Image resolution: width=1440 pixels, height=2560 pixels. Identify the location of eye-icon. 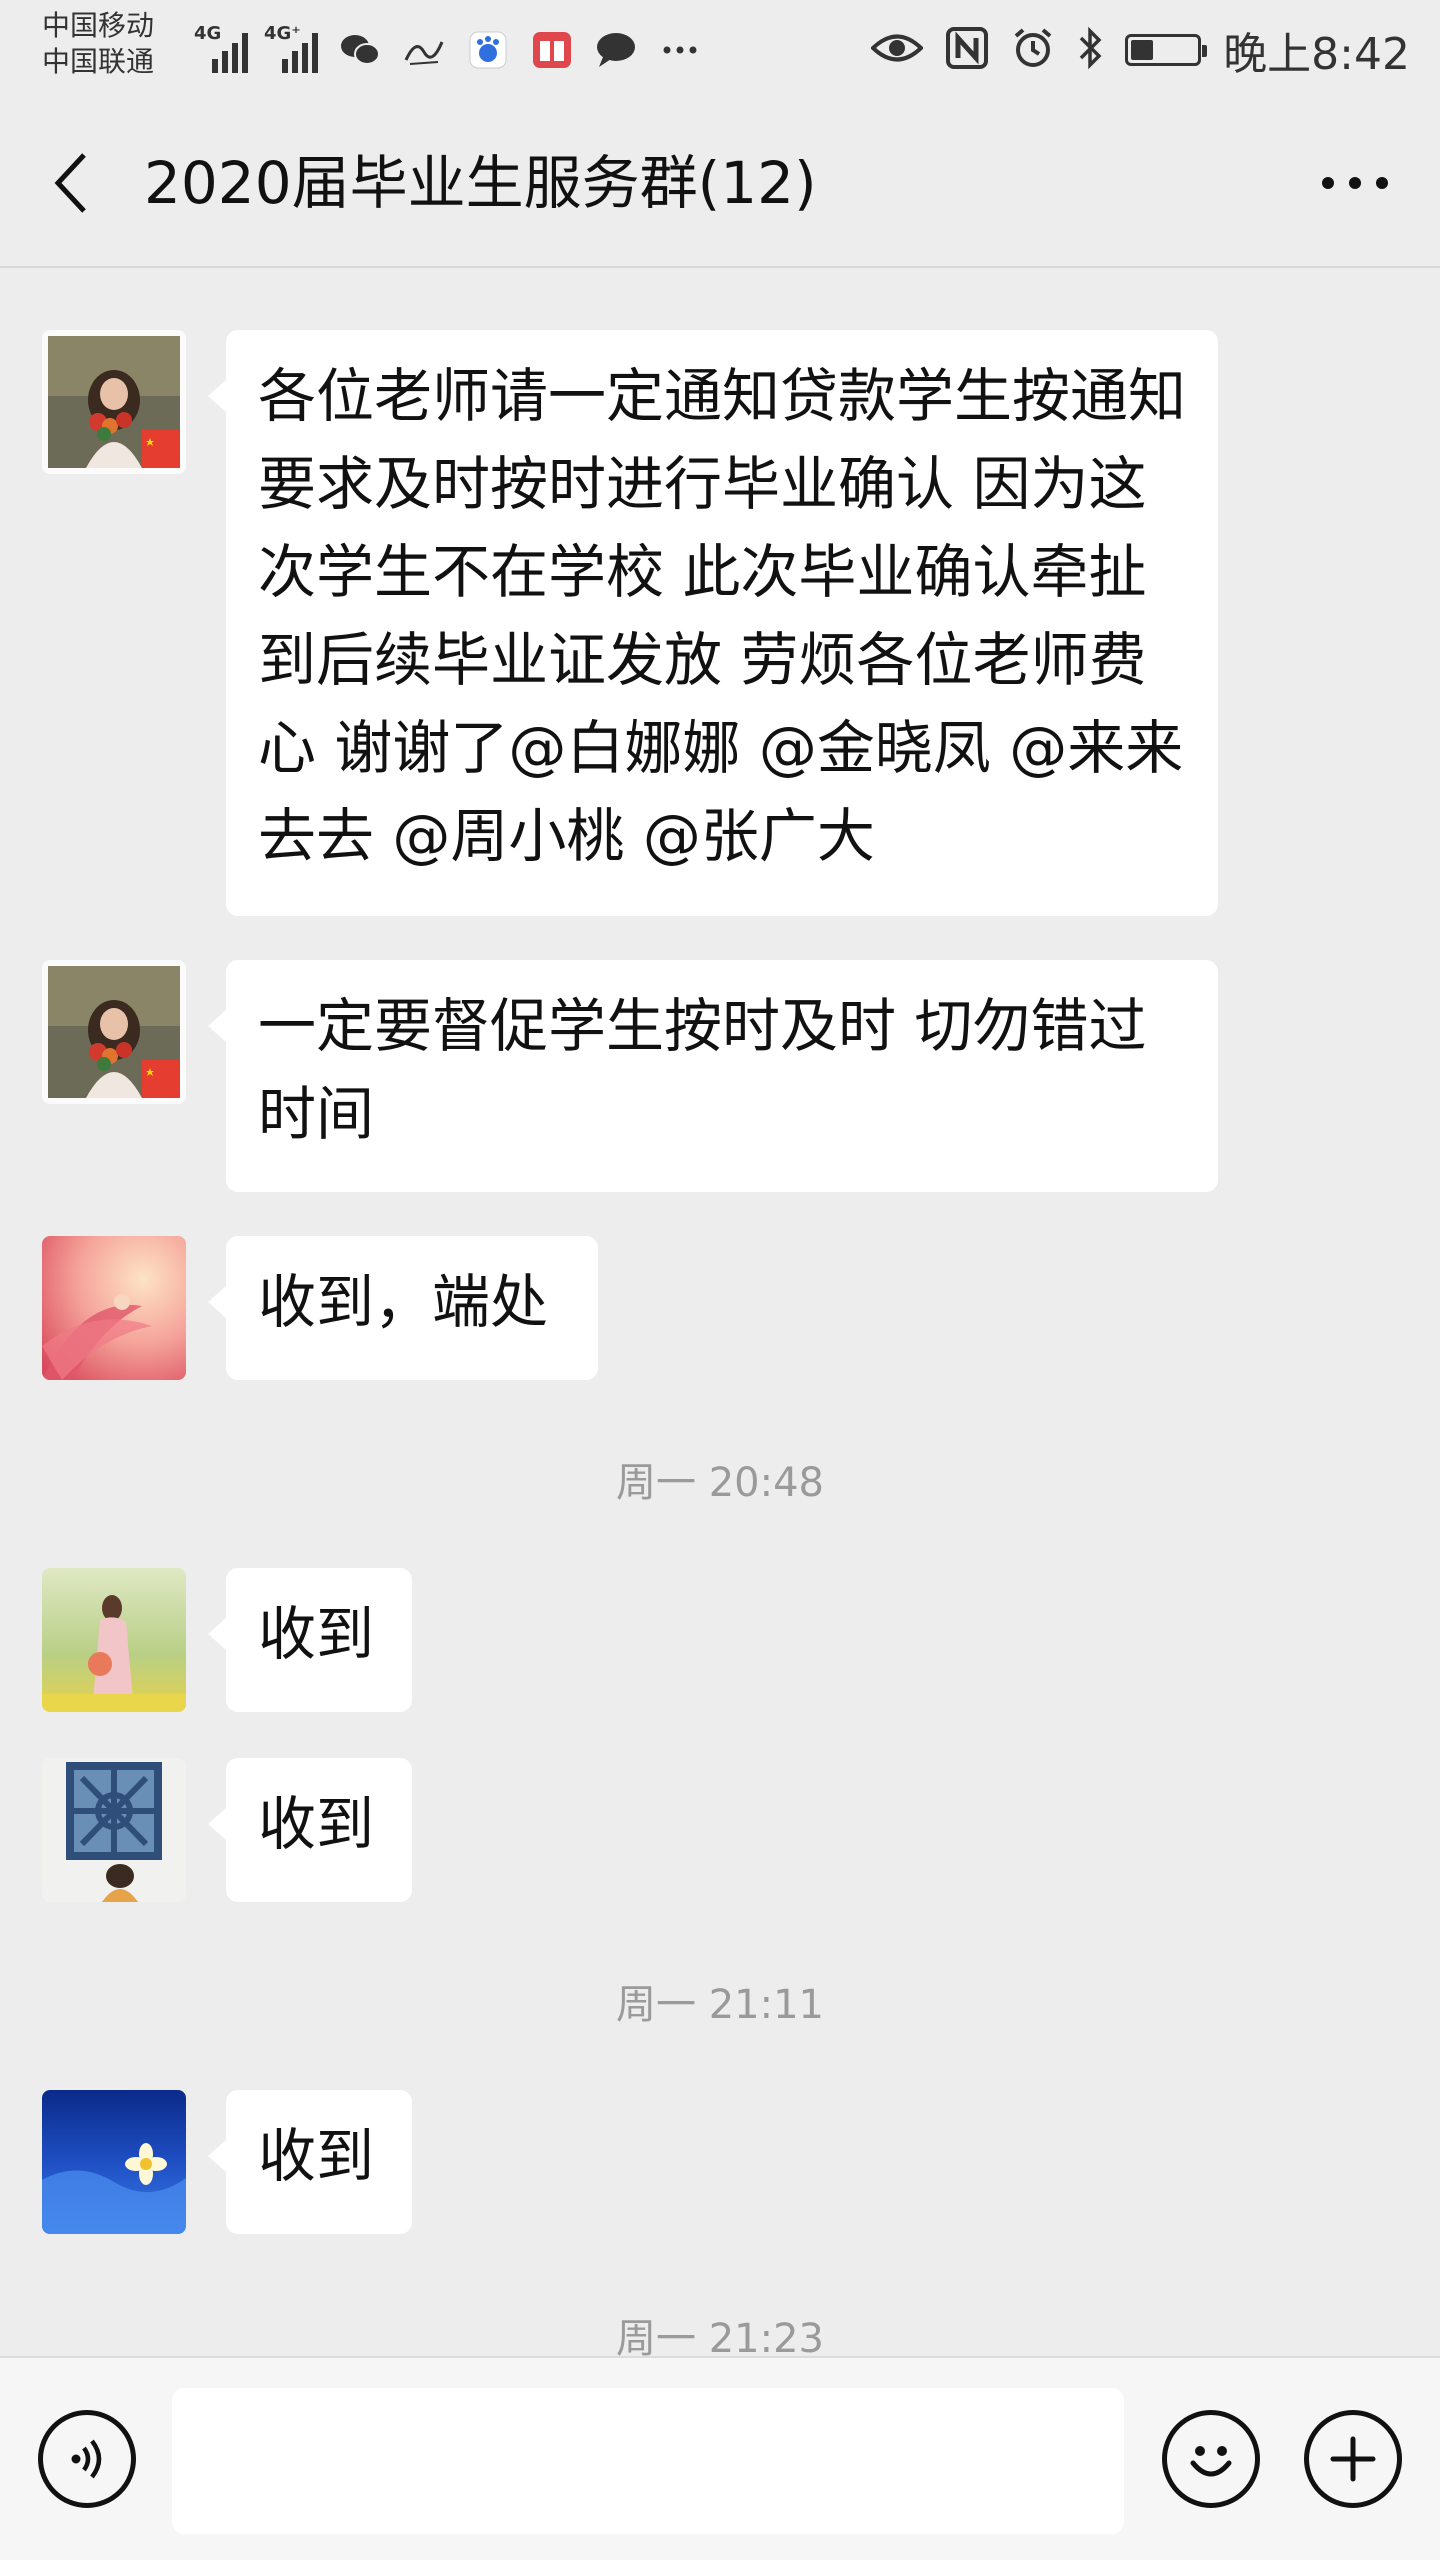
(897, 50).